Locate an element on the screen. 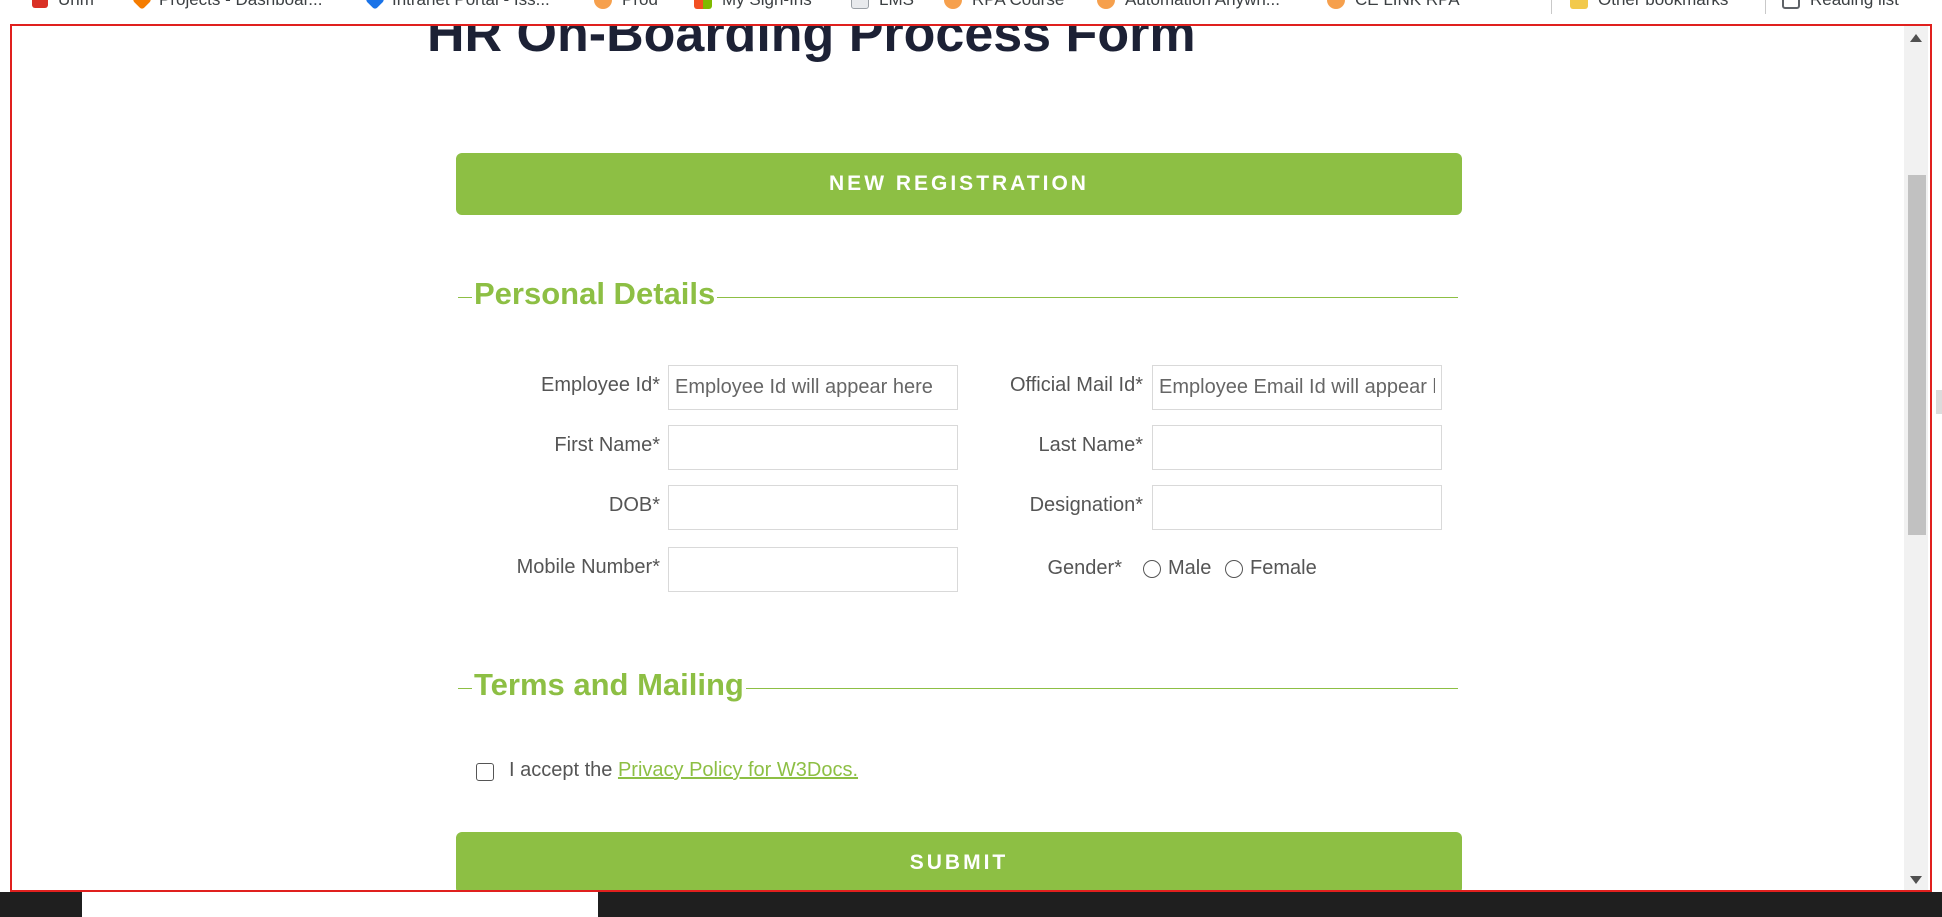 This screenshot has width=1942, height=917. bookmark-label: LMS is located at coordinates (896, 5).